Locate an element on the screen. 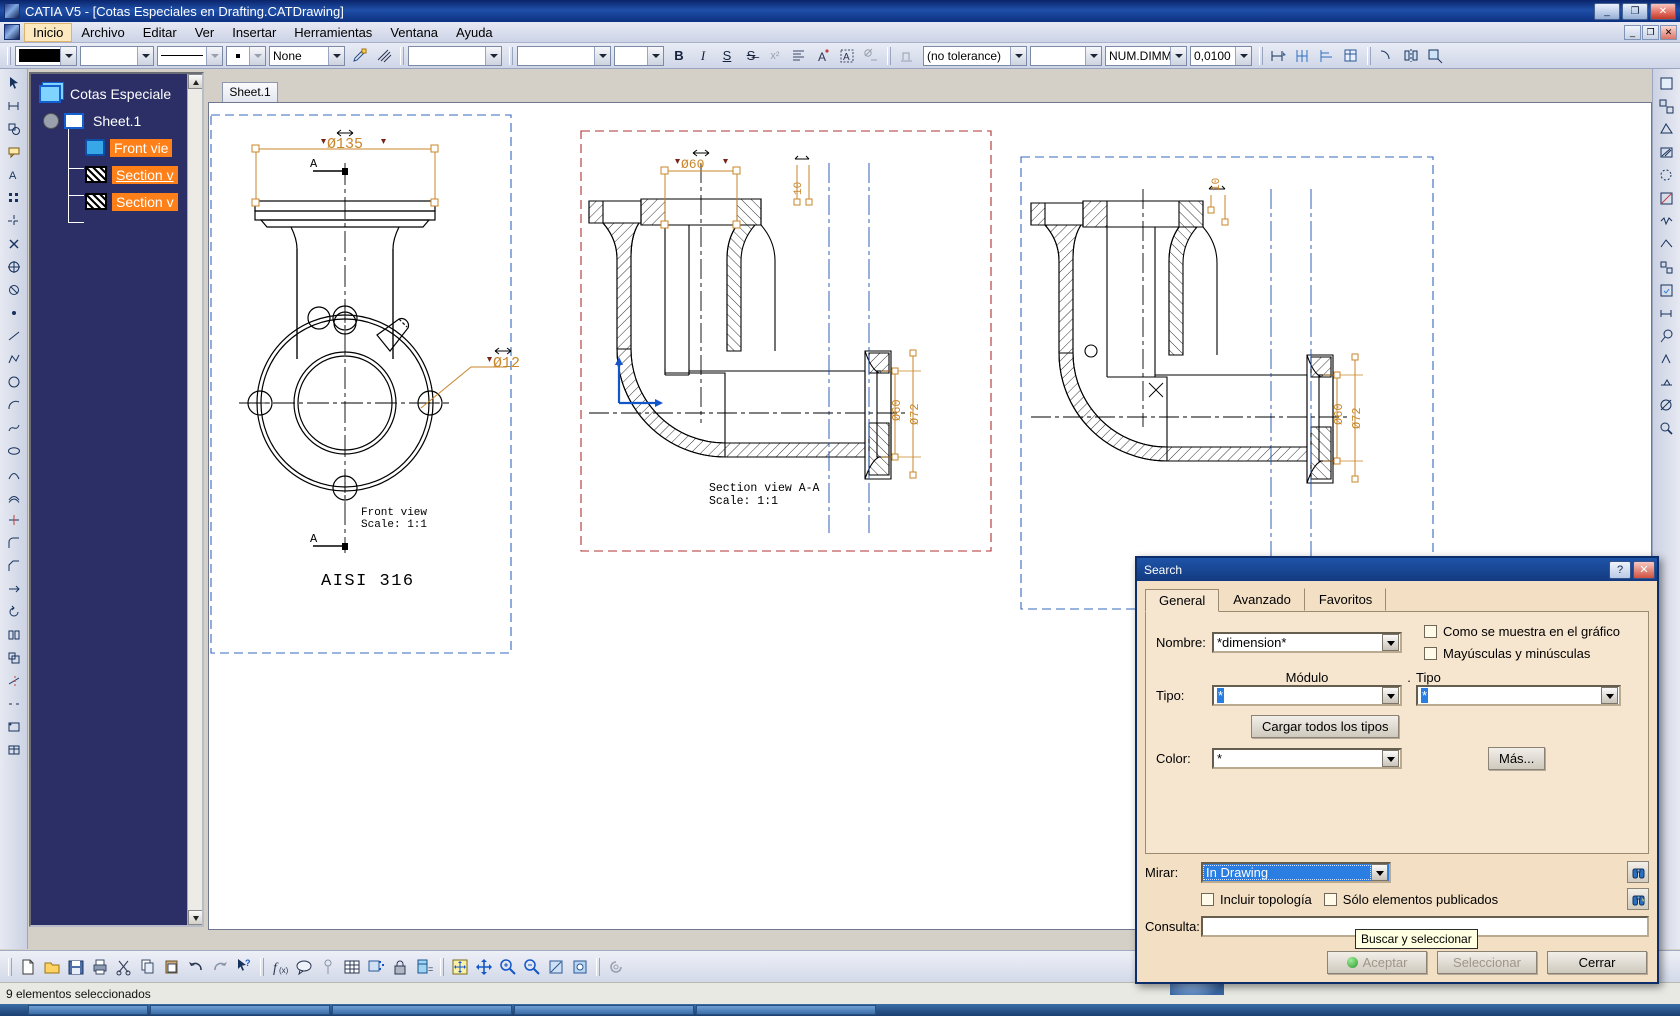 The image size is (1680, 1016). swap-visible-icon is located at coordinates (616, 967).